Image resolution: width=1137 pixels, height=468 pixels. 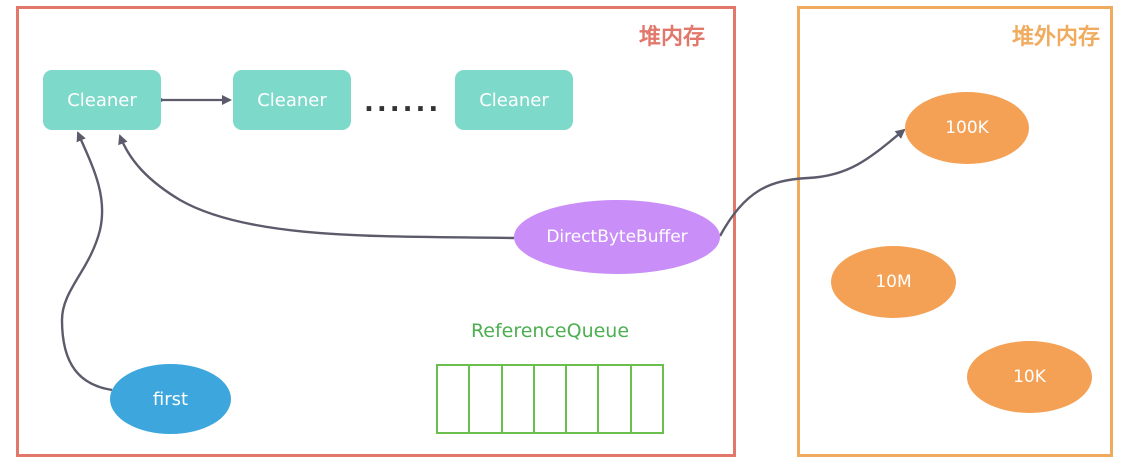 I want to click on offheap-block: 10M, so click(x=893, y=282).